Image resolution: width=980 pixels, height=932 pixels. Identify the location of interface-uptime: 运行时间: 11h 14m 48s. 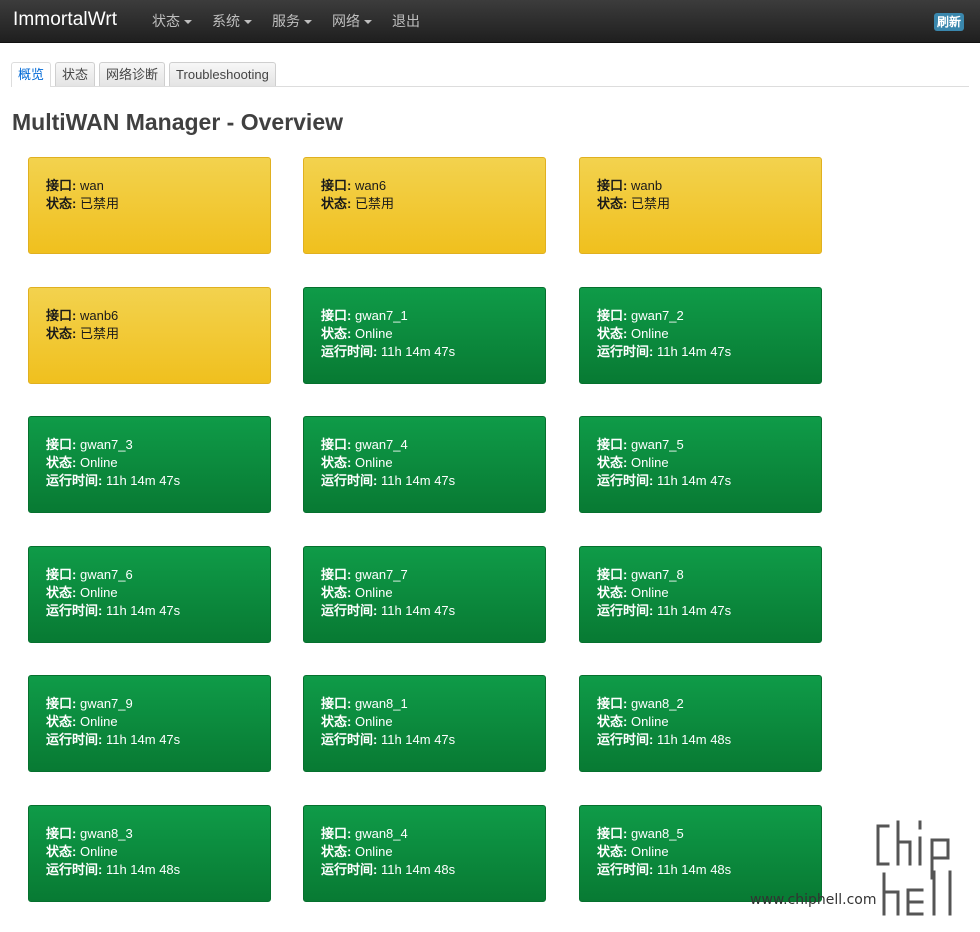
(424, 870).